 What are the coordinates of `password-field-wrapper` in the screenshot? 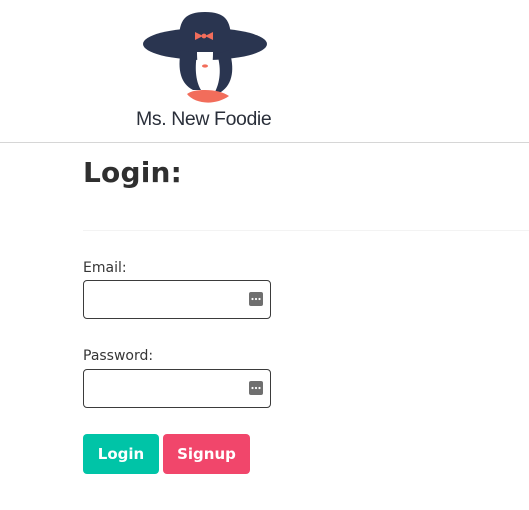 It's located at (177, 388).